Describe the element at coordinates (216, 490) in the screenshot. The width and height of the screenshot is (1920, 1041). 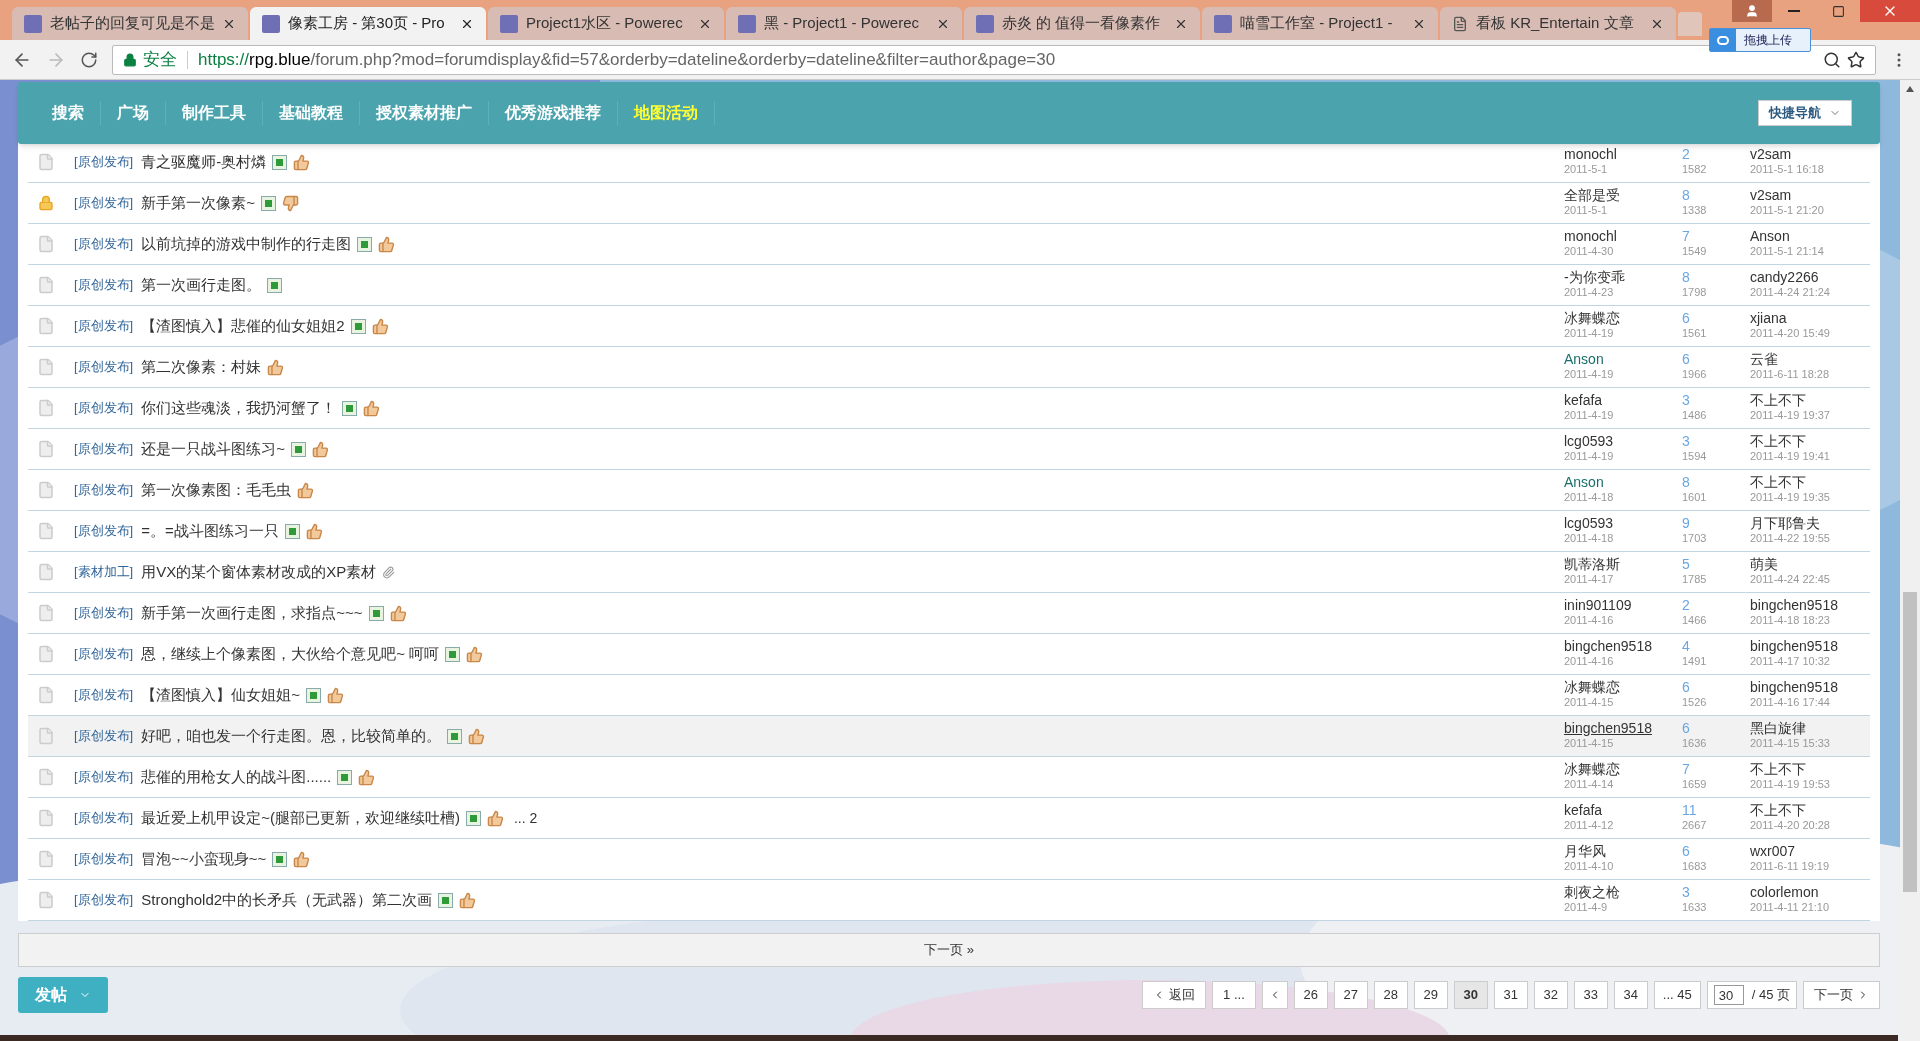
I see `thread-title: 第一次像素图：毛毛虫` at that location.